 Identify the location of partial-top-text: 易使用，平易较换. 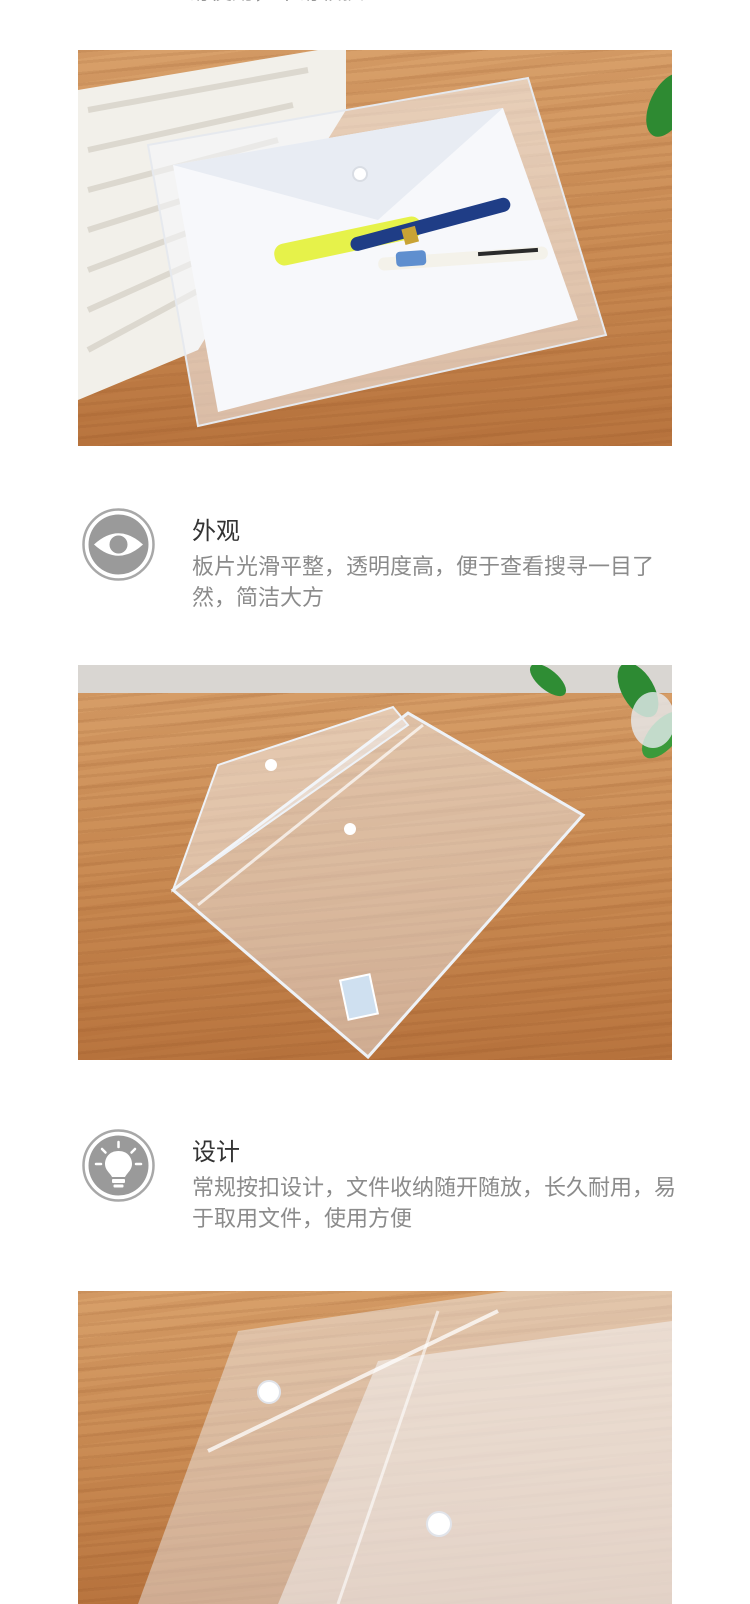
(448, 4).